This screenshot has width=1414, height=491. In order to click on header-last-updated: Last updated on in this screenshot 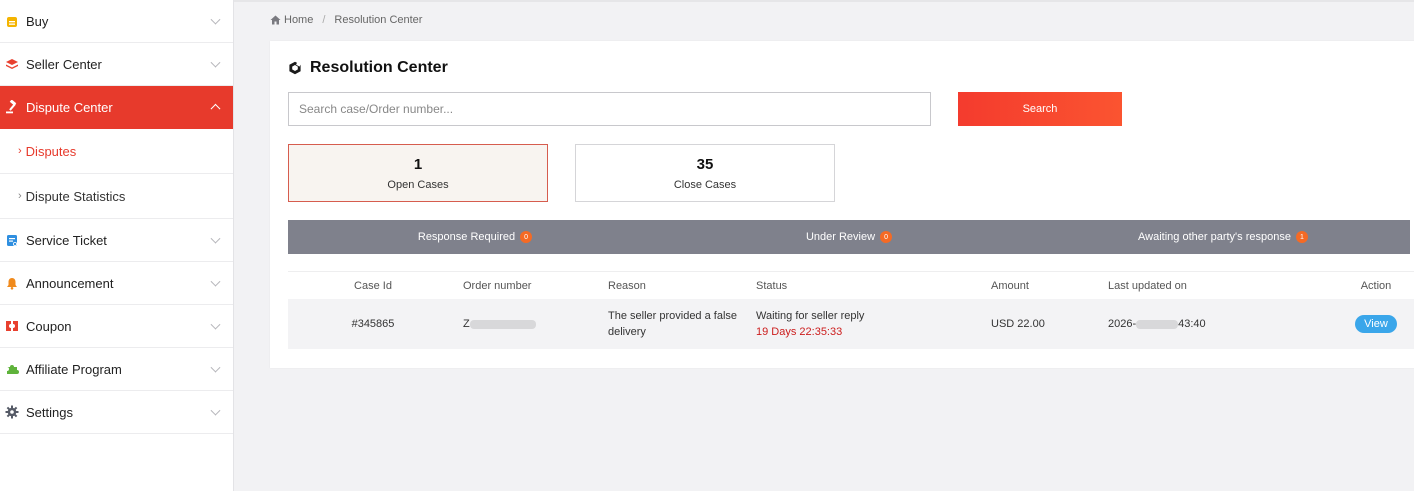, I will do `click(1147, 285)`.